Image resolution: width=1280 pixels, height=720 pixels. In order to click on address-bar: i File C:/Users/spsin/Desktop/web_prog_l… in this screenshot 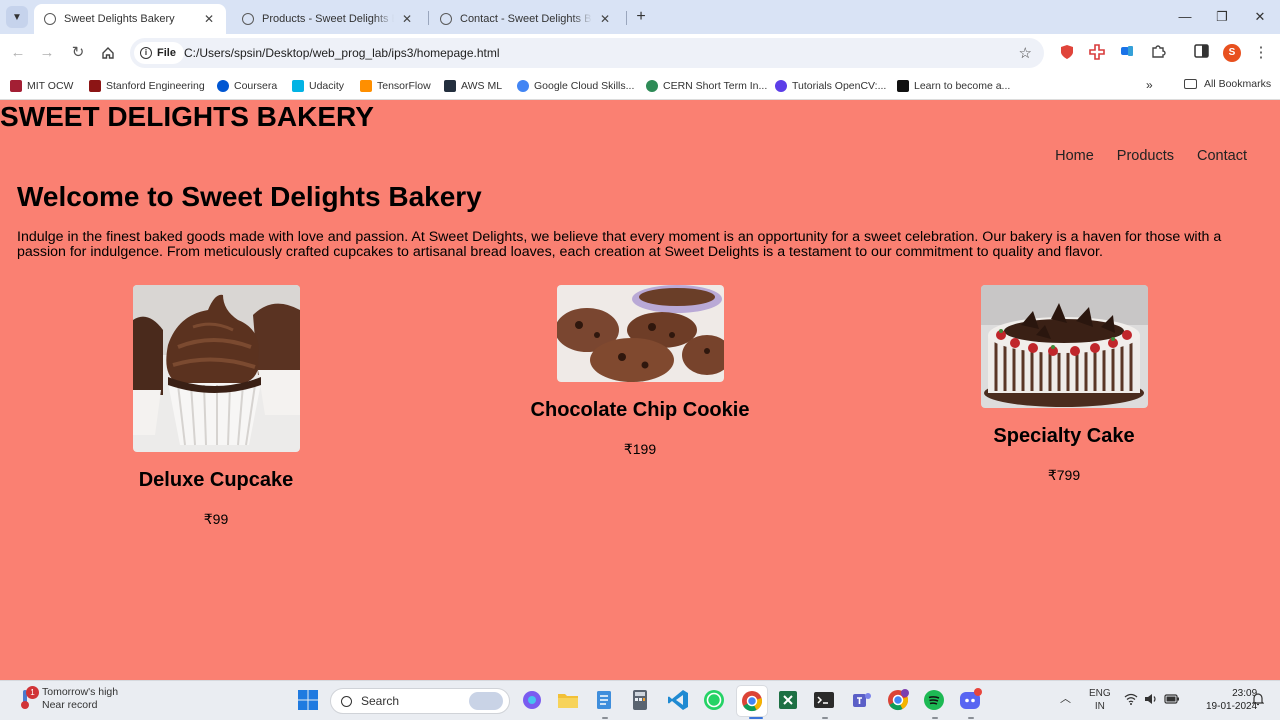, I will do `click(587, 53)`.